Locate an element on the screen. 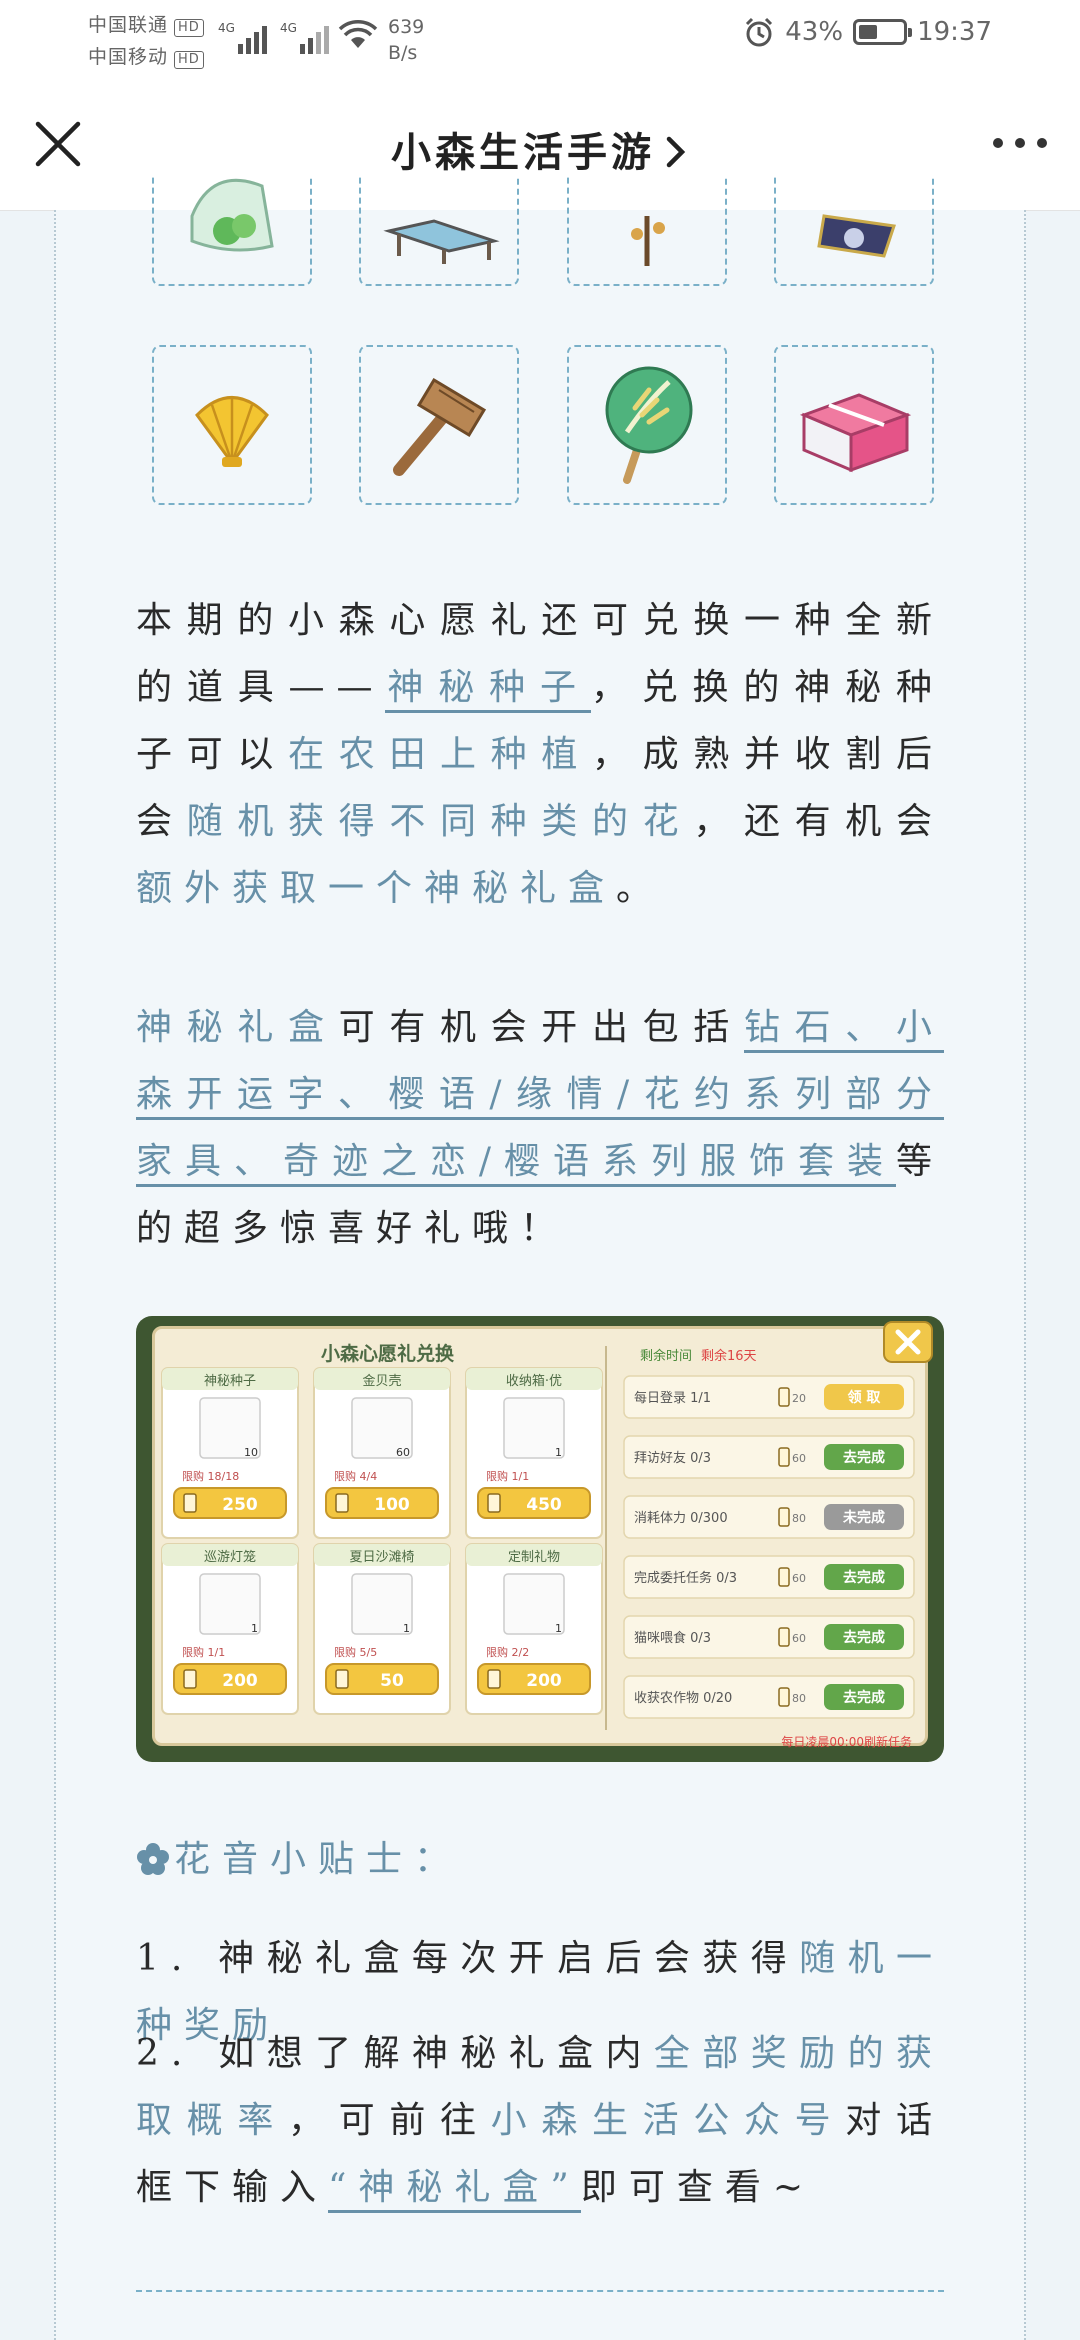  tip2-s3: ，可前往 is located at coordinates (389, 2120).